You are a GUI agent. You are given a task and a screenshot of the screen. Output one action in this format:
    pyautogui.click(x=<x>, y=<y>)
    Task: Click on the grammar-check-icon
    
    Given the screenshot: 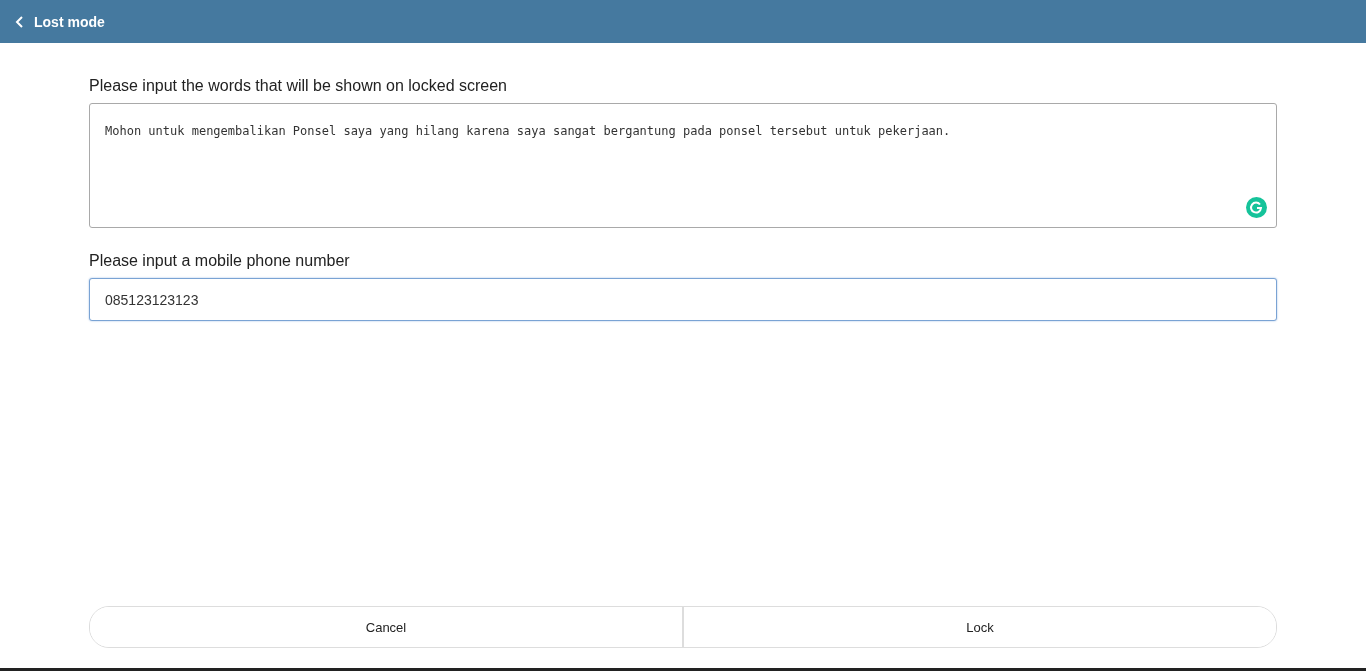 What is the action you would take?
    pyautogui.click(x=1256, y=207)
    